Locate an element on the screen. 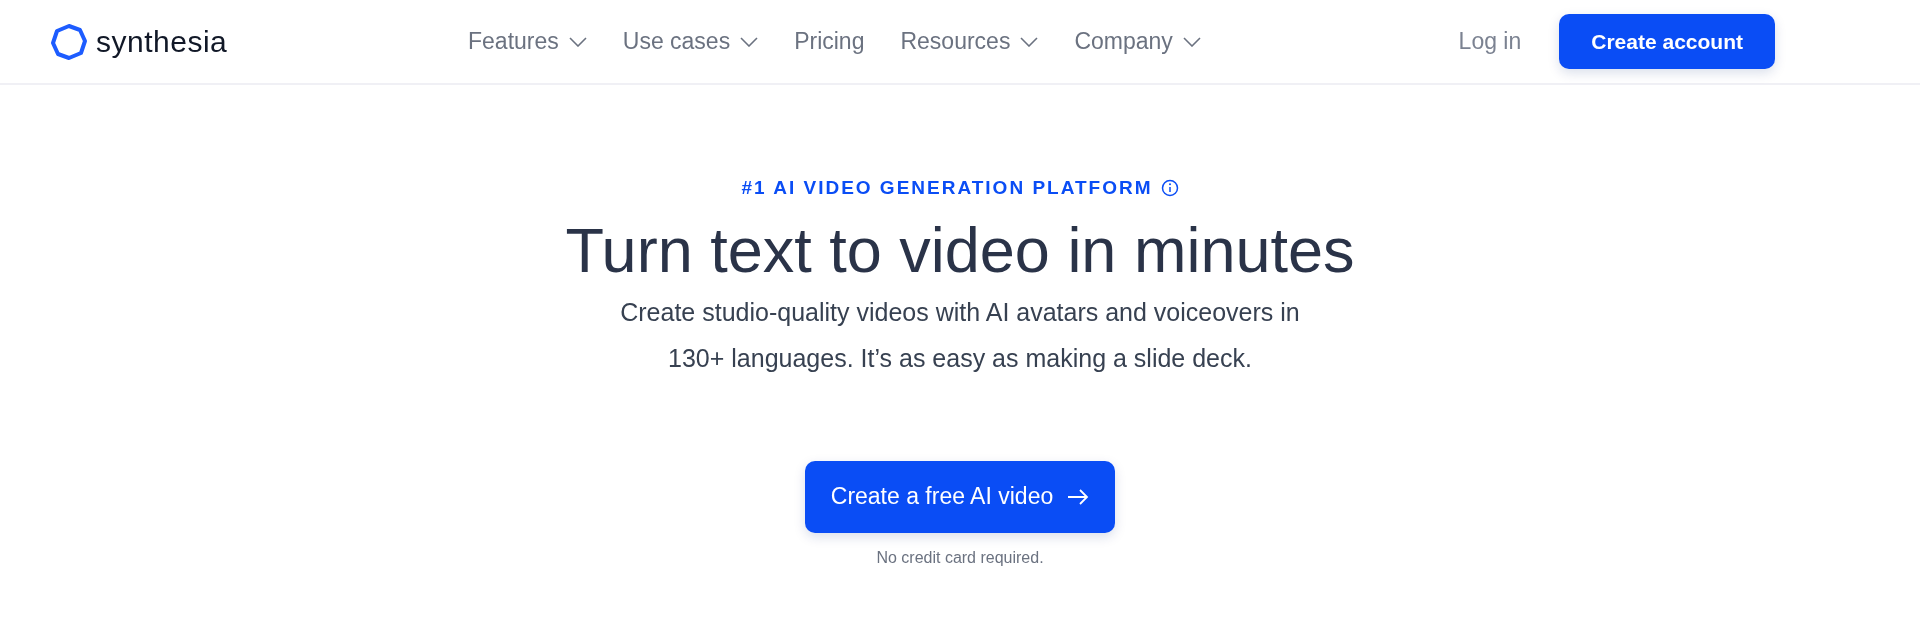 The width and height of the screenshot is (1920, 631). hero-subtitle: Create studio-quality videos with AI avatars and voiceovers in 130+ languages. It’s as easy as making a slide deck. is located at coordinates (960, 335).